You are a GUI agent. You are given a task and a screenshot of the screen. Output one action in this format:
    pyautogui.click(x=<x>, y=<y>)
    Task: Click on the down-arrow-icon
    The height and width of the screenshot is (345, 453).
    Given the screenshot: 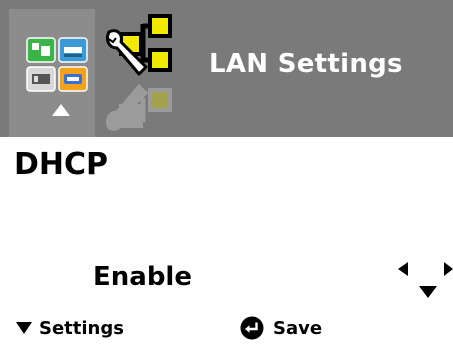 What is the action you would take?
    pyautogui.click(x=428, y=292)
    